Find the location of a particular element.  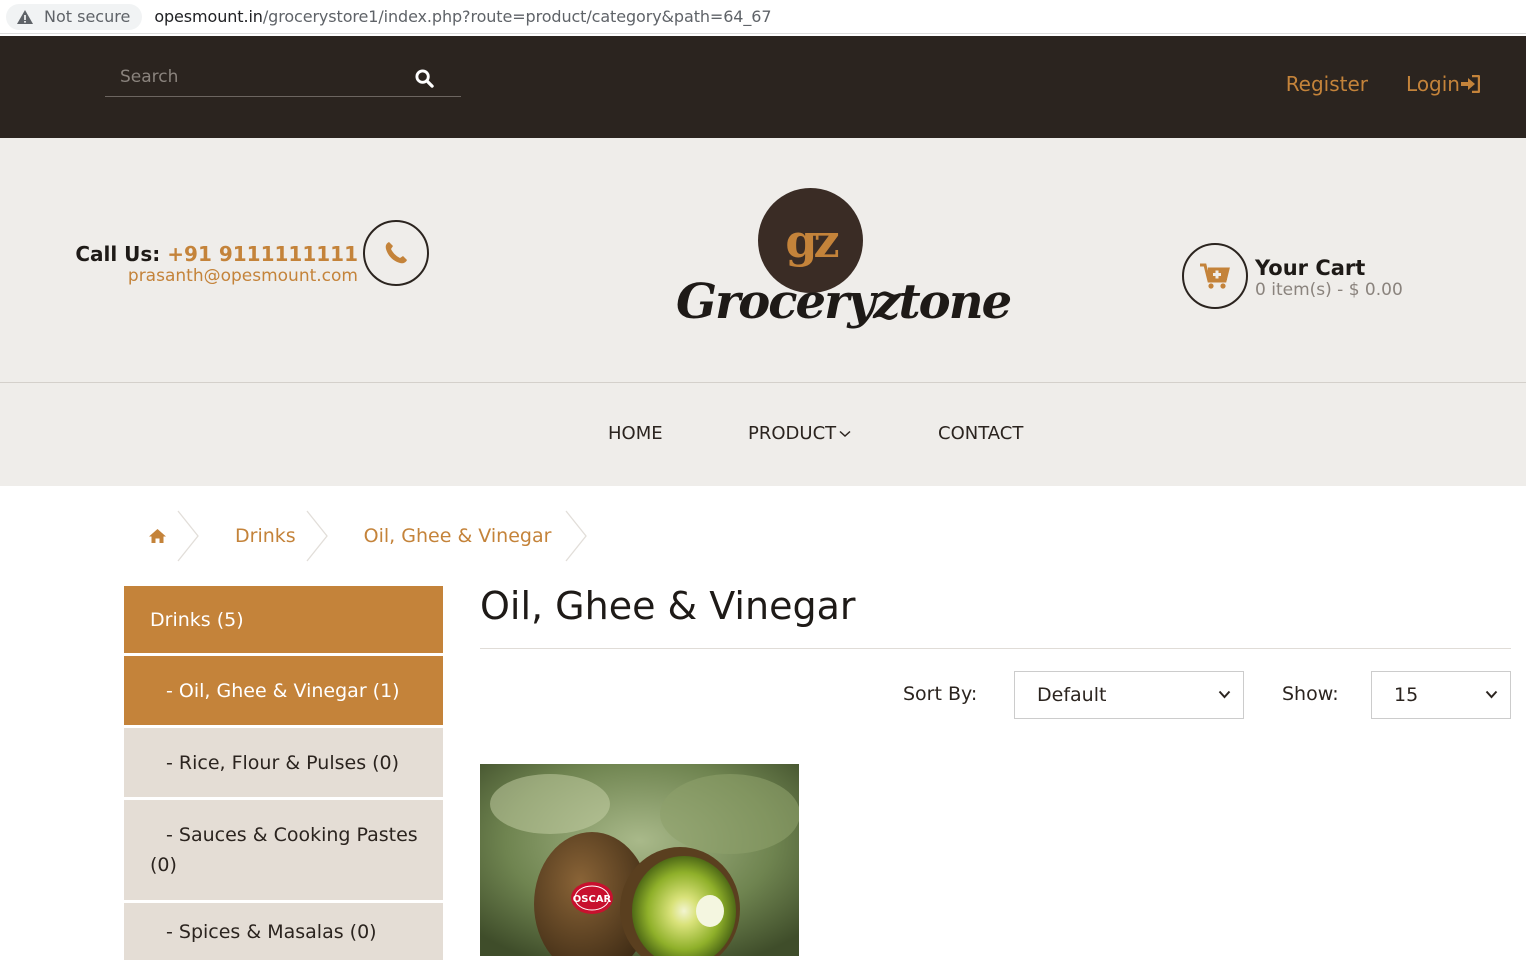

security-indicator: Not secure is located at coordinates (74, 16).